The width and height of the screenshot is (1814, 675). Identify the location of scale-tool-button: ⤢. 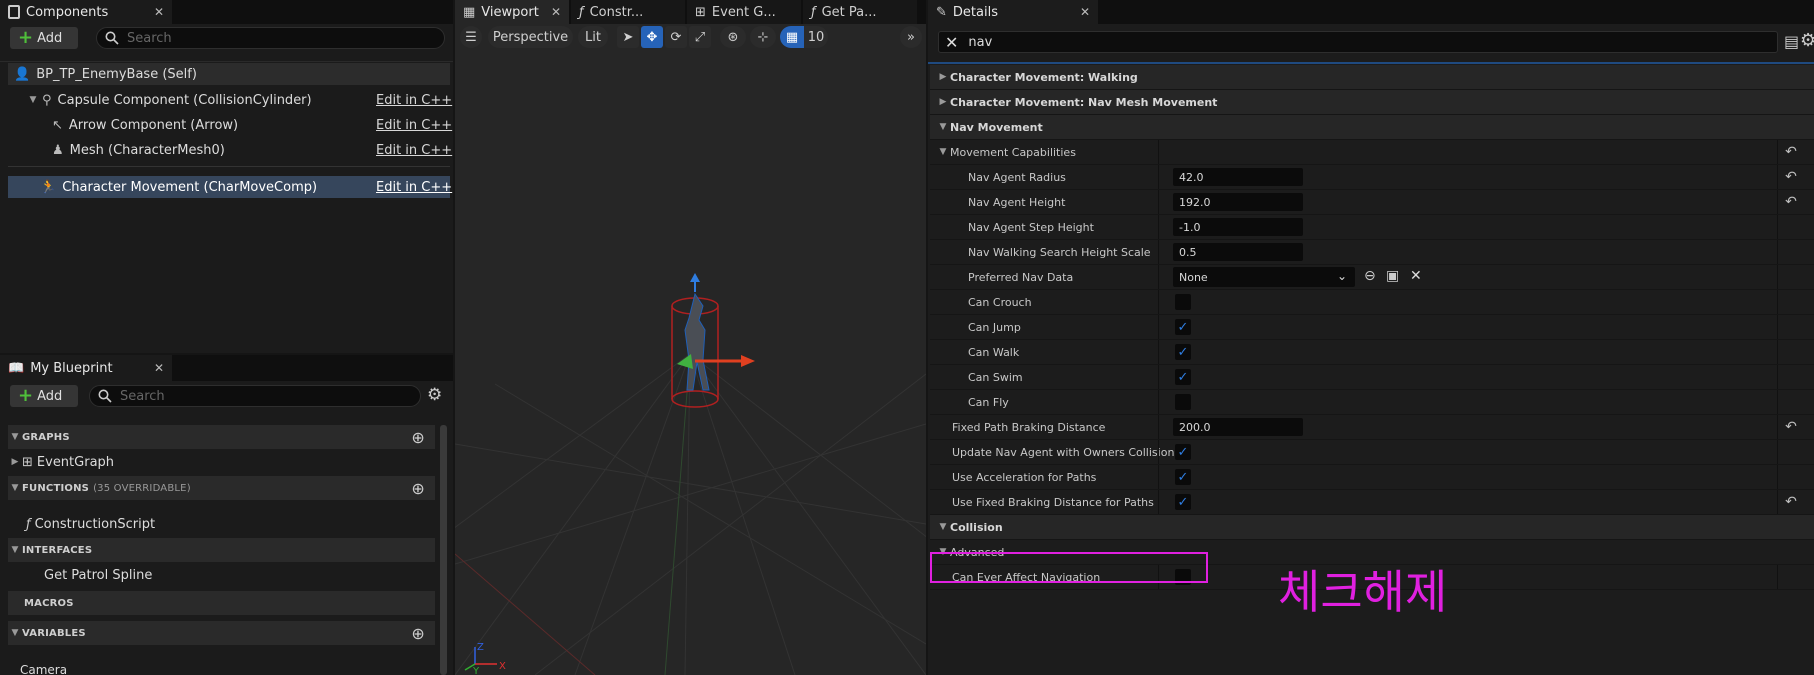
(700, 37).